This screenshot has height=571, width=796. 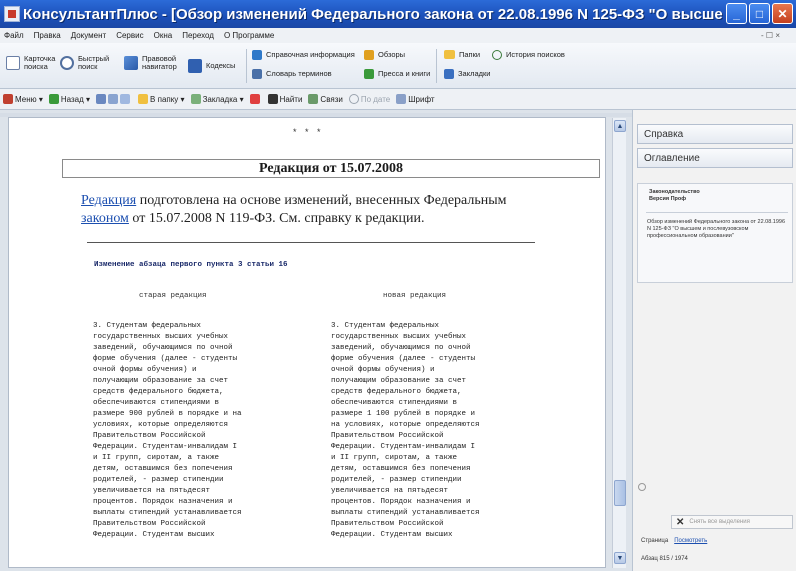 I want to click on dictionary-button: Словарь терминов, so click(x=292, y=74).